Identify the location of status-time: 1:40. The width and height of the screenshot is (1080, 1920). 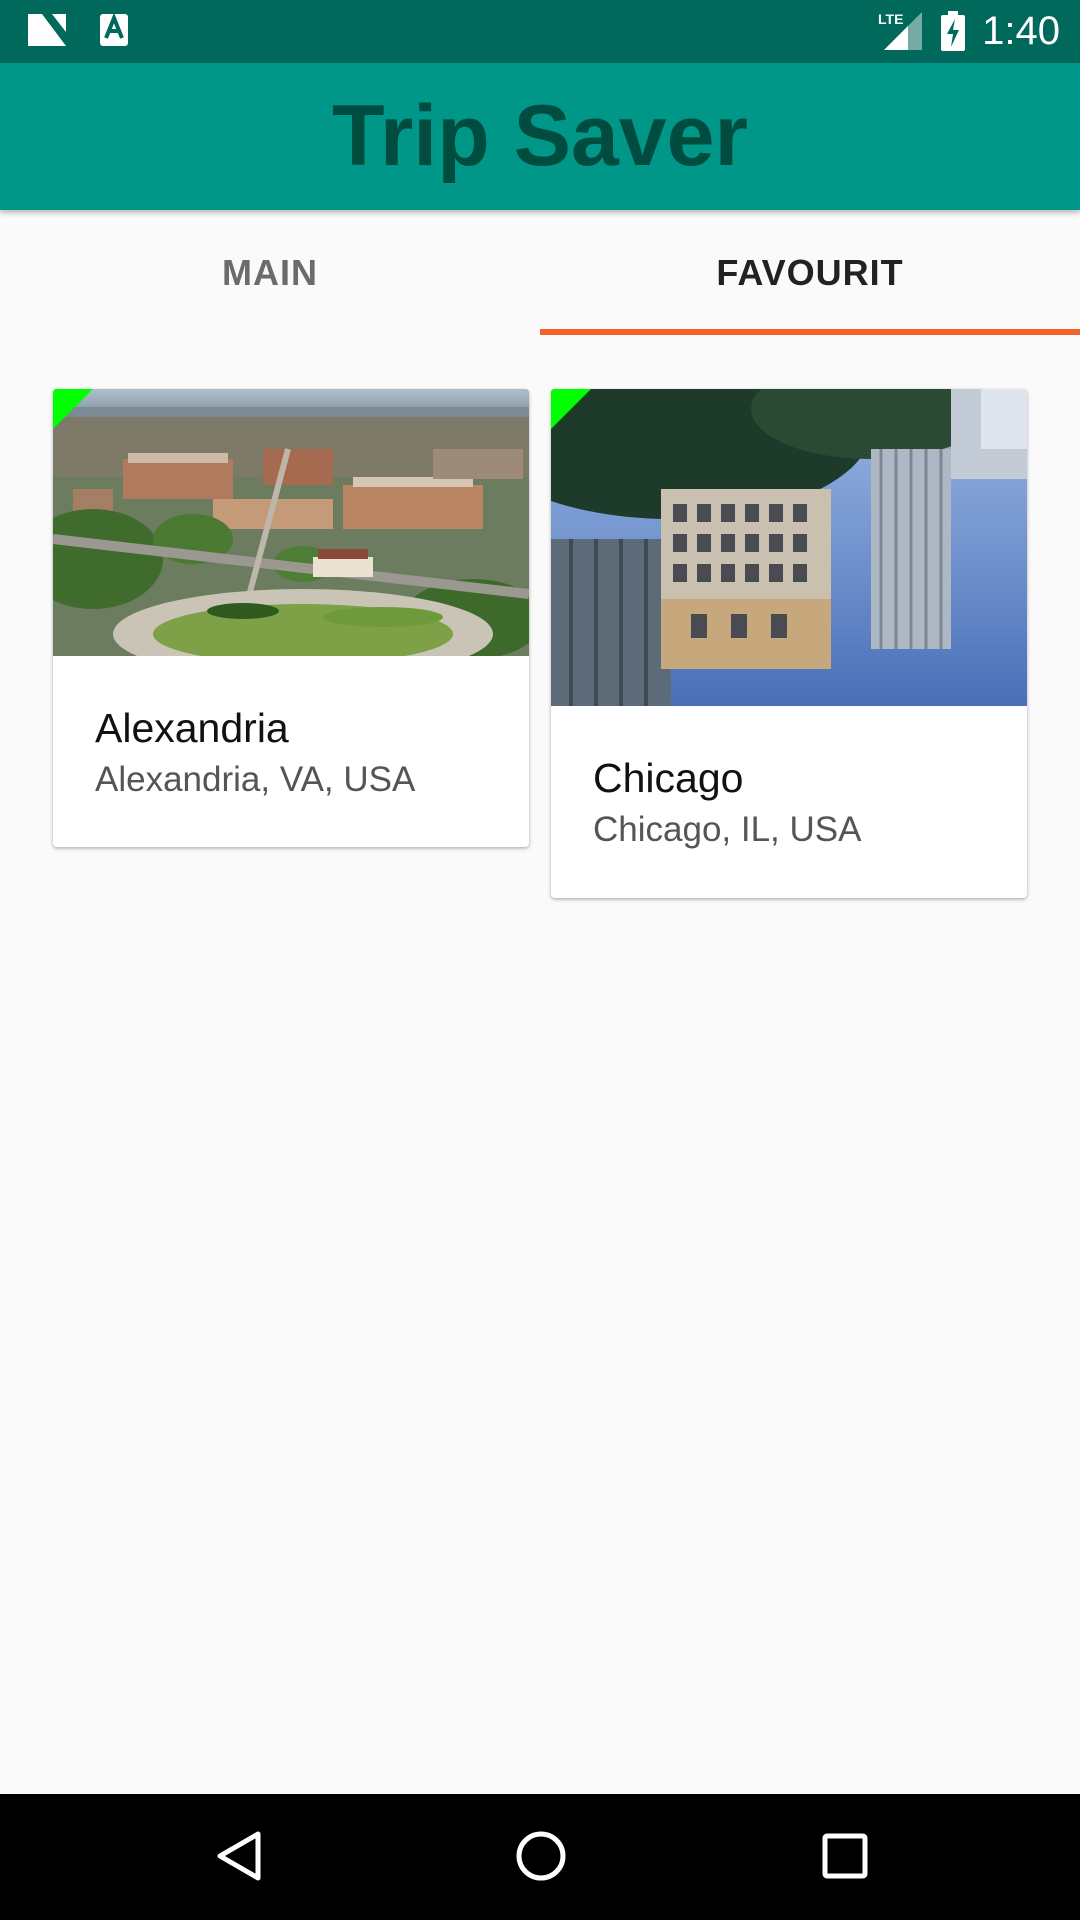
(1021, 31).